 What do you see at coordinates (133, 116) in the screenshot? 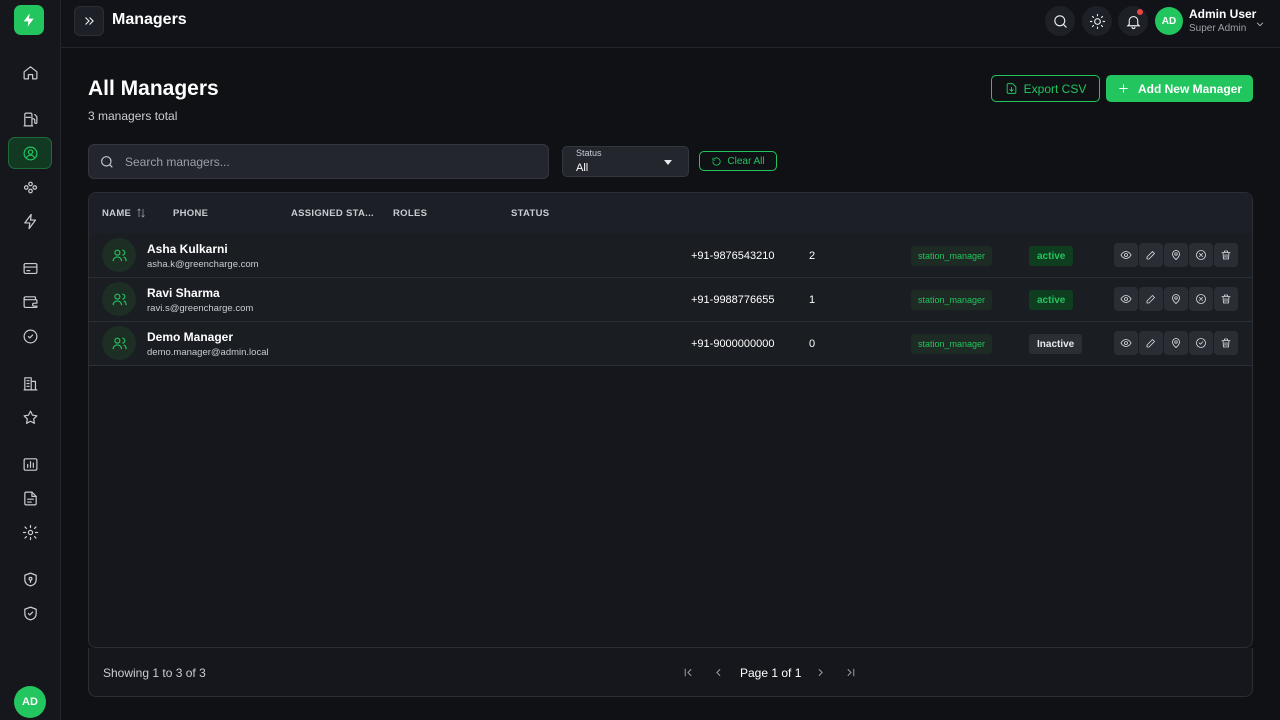
I see `managers-total: 3 managers total` at bounding box center [133, 116].